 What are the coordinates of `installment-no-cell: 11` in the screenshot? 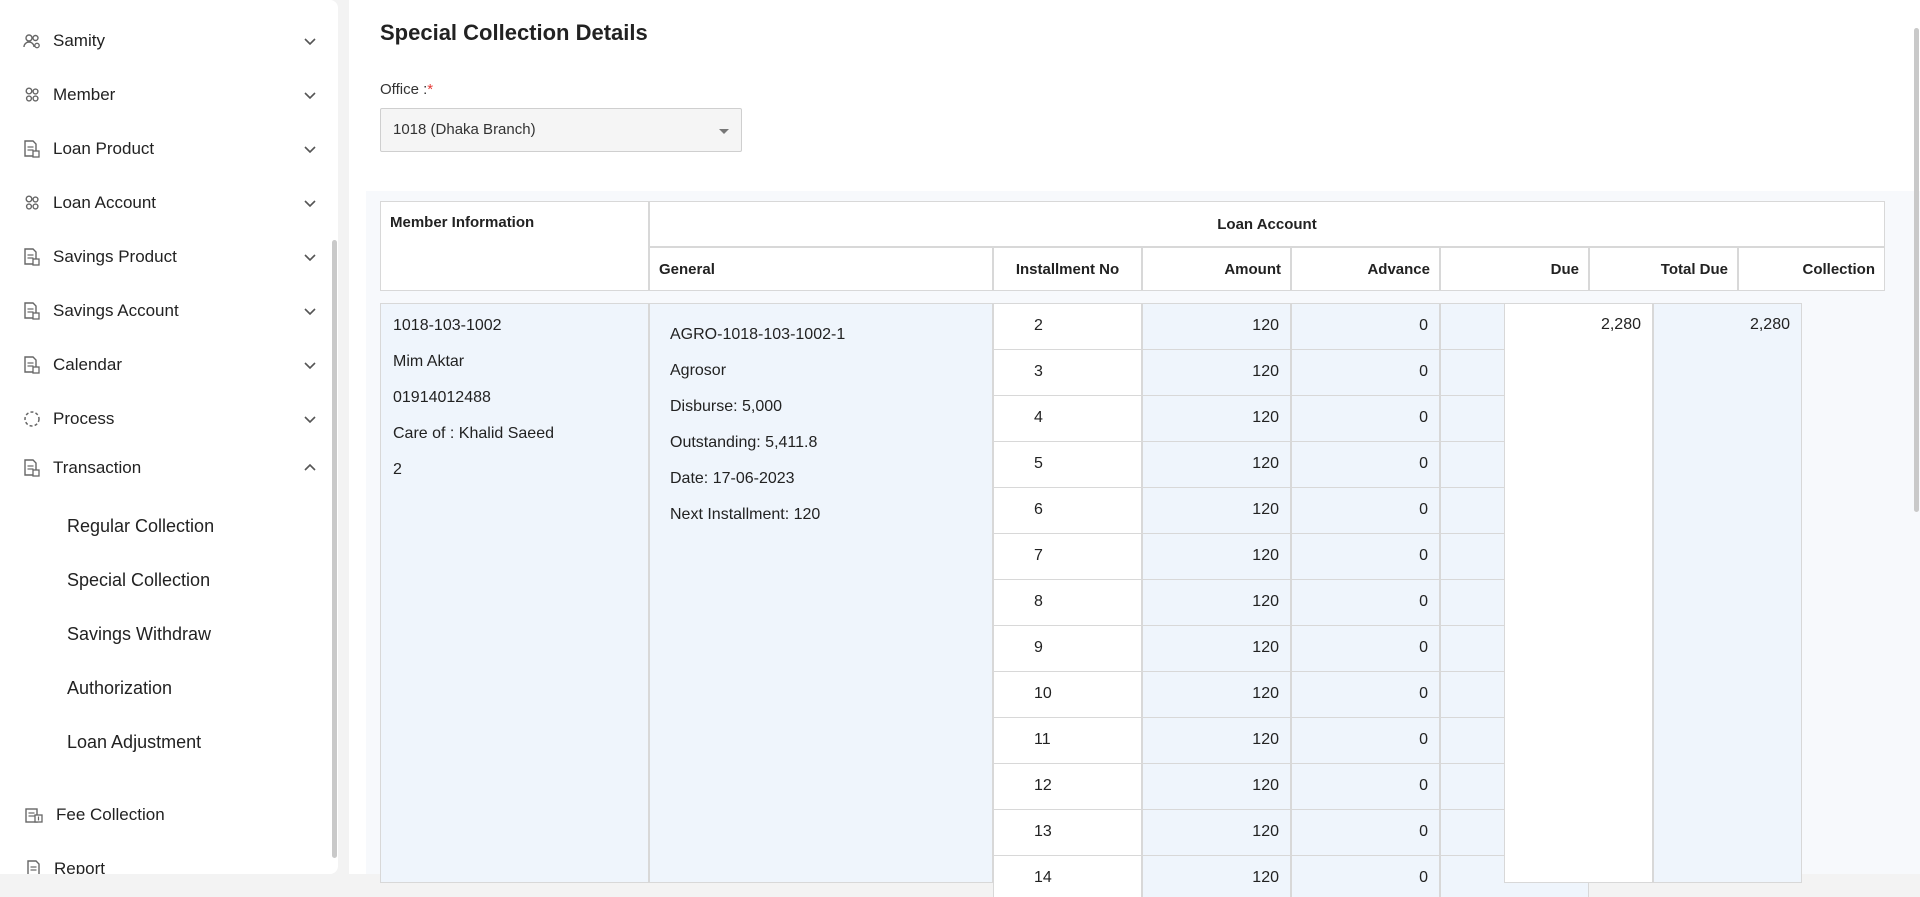 It's located at (1067, 740).